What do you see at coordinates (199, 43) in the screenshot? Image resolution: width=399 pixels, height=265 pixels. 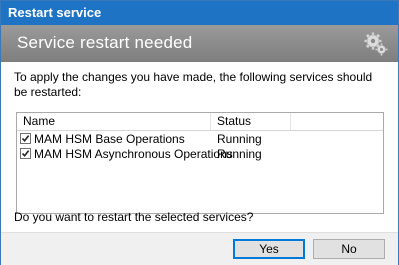 I see `header-banner: Service restart needed` at bounding box center [199, 43].